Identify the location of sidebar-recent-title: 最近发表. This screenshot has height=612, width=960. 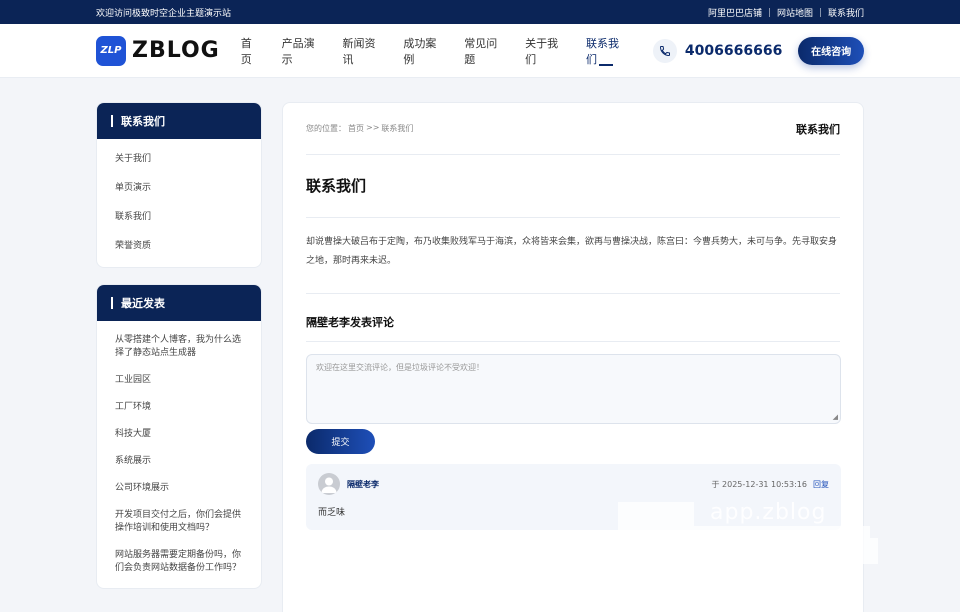
(179, 303).